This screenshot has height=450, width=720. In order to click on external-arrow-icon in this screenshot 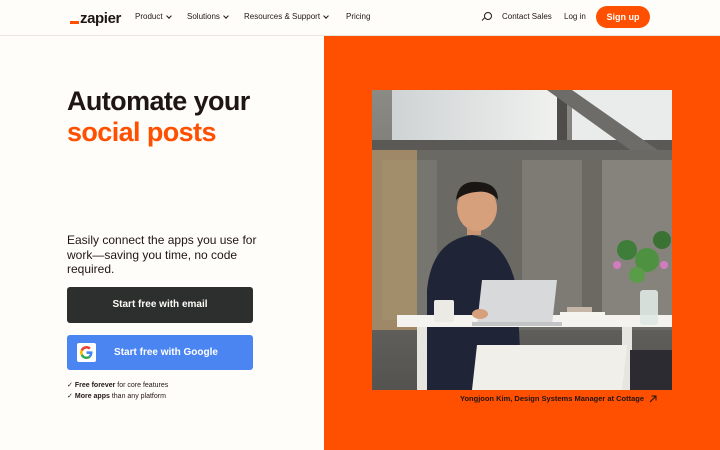, I will do `click(653, 399)`.